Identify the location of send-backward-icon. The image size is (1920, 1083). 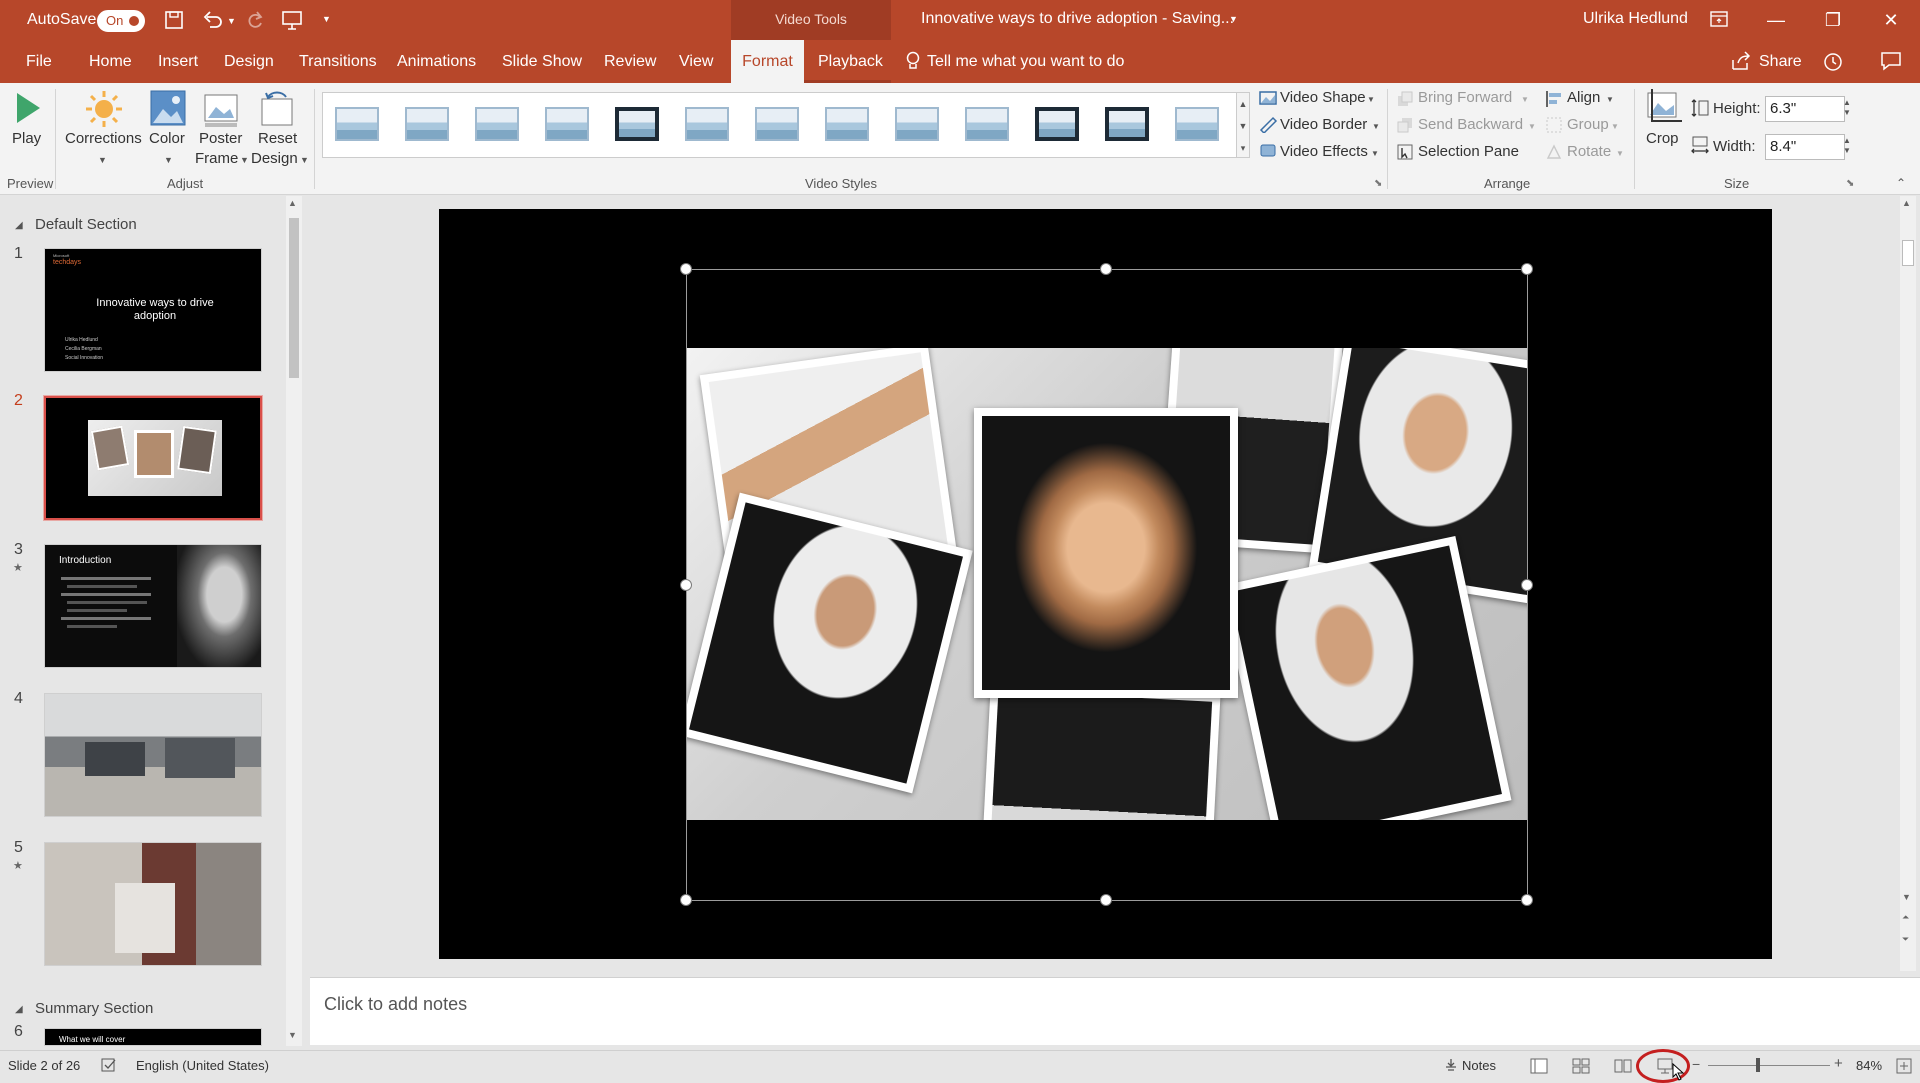
(1405, 125).